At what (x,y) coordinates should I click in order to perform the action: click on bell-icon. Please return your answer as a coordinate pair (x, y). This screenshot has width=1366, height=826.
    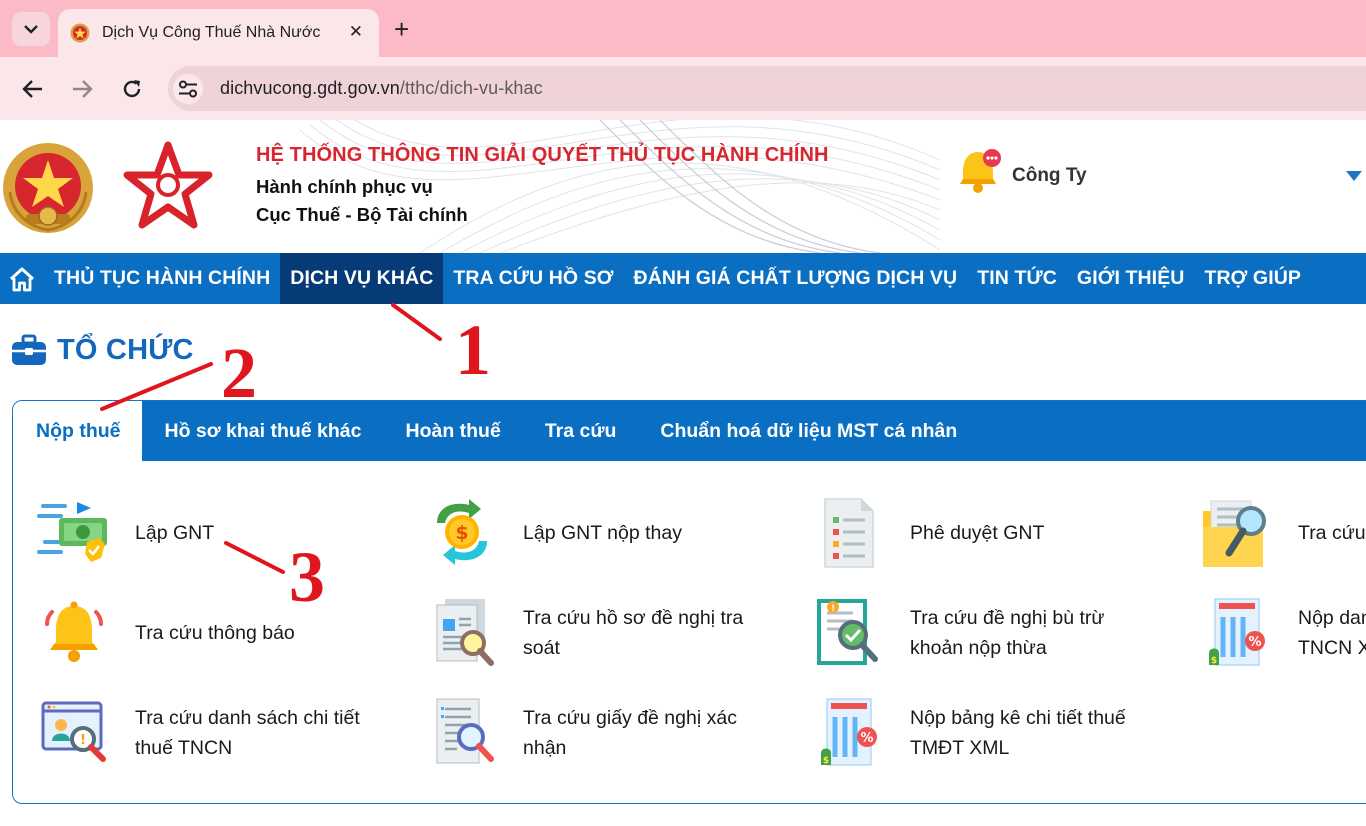
    Looking at the image, I should click on (74, 633).